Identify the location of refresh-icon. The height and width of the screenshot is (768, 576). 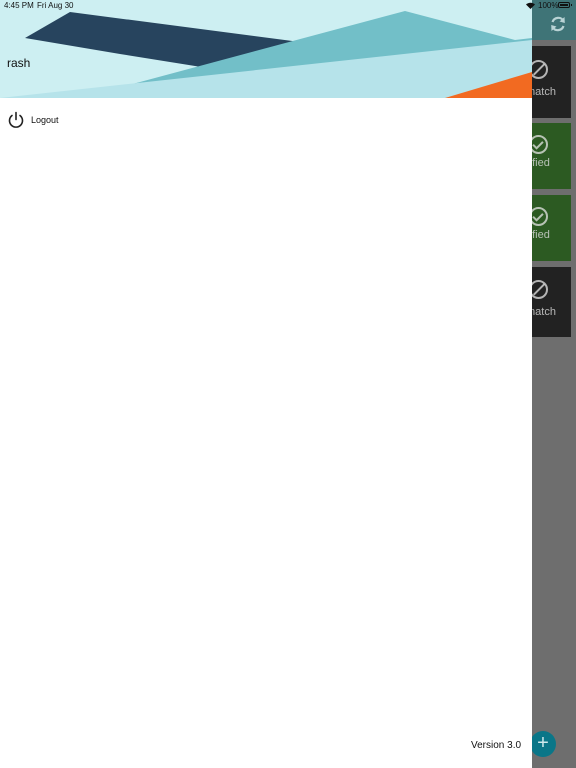
(558, 24).